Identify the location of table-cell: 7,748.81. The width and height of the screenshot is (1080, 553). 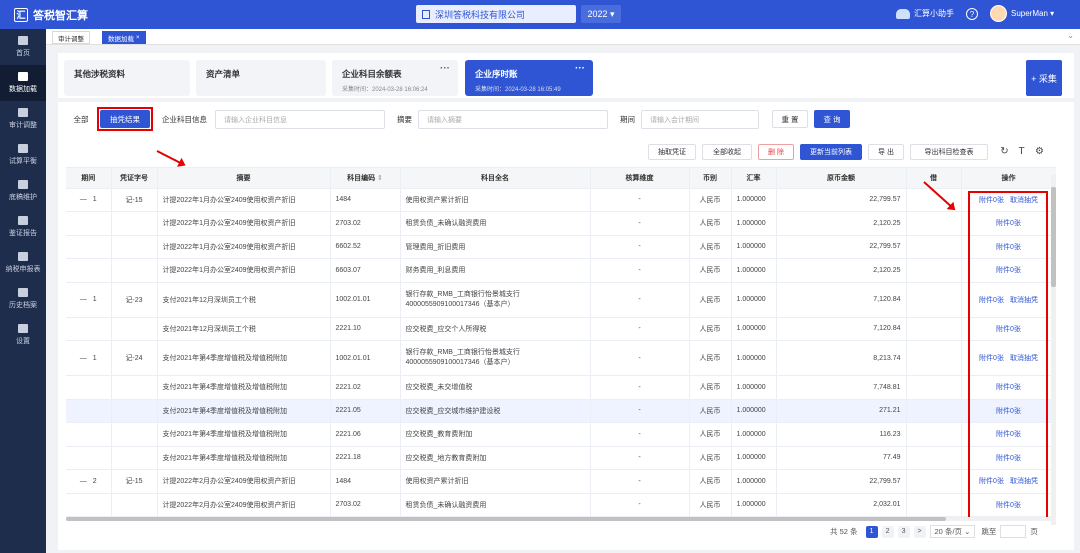
(841, 387).